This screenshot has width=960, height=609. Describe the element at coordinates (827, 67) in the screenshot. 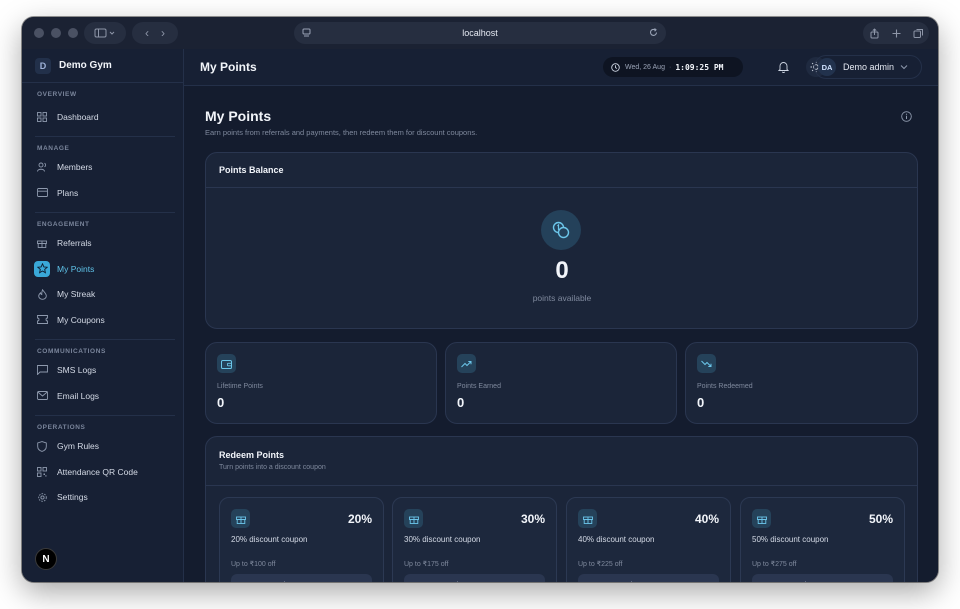

I see `avatar: DA` at that location.